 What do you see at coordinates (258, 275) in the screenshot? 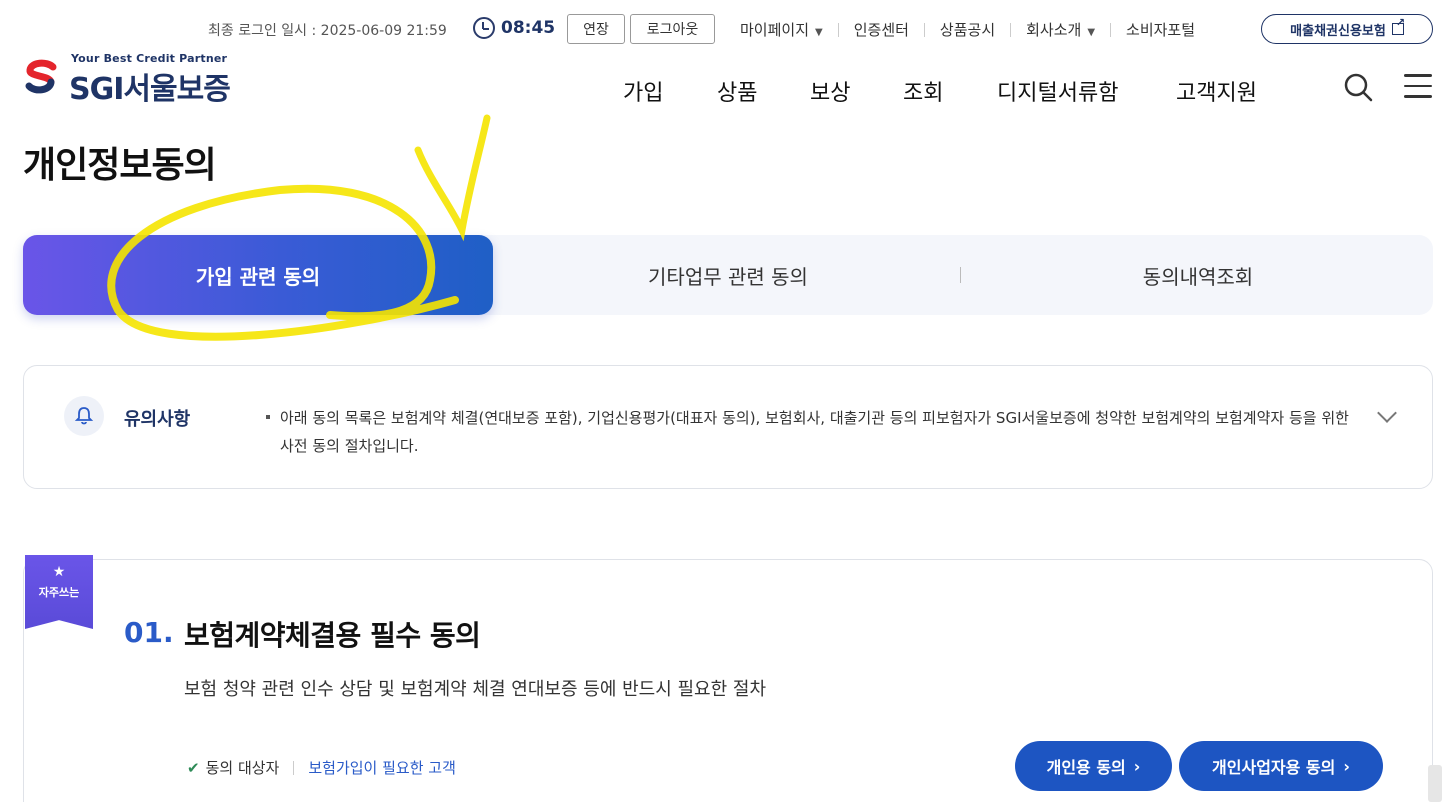
I see `tab-join-consent: 가입 관련 동의` at bounding box center [258, 275].